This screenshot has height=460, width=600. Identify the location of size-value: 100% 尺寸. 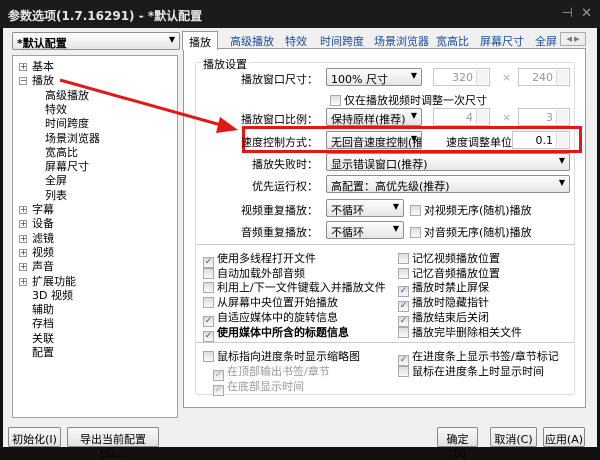
(359, 79).